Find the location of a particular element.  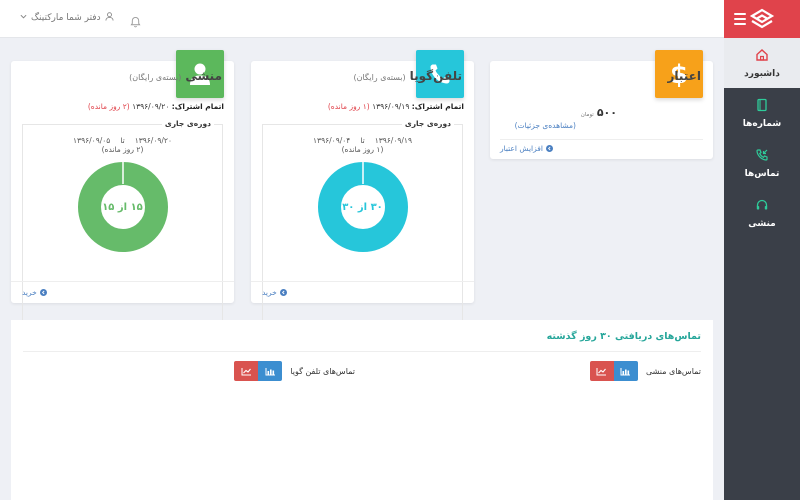

ivr-plan: (بسته‌ی رایگان) is located at coordinates (379, 77).